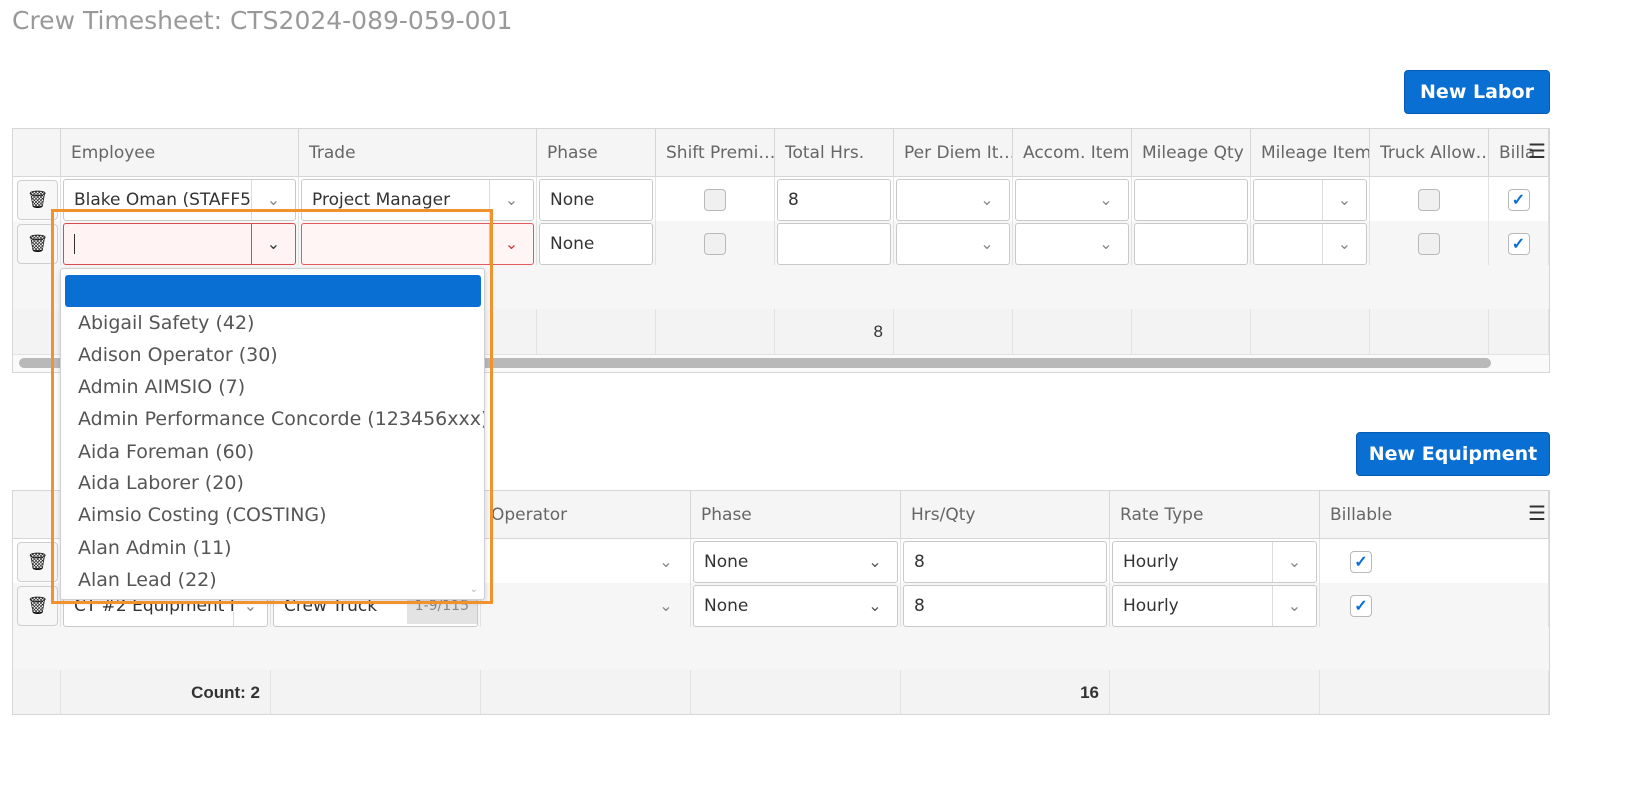 The image size is (1649, 794). Describe the element at coordinates (147, 580) in the screenshot. I see `dropdown-option: Alan Lead (22)` at that location.